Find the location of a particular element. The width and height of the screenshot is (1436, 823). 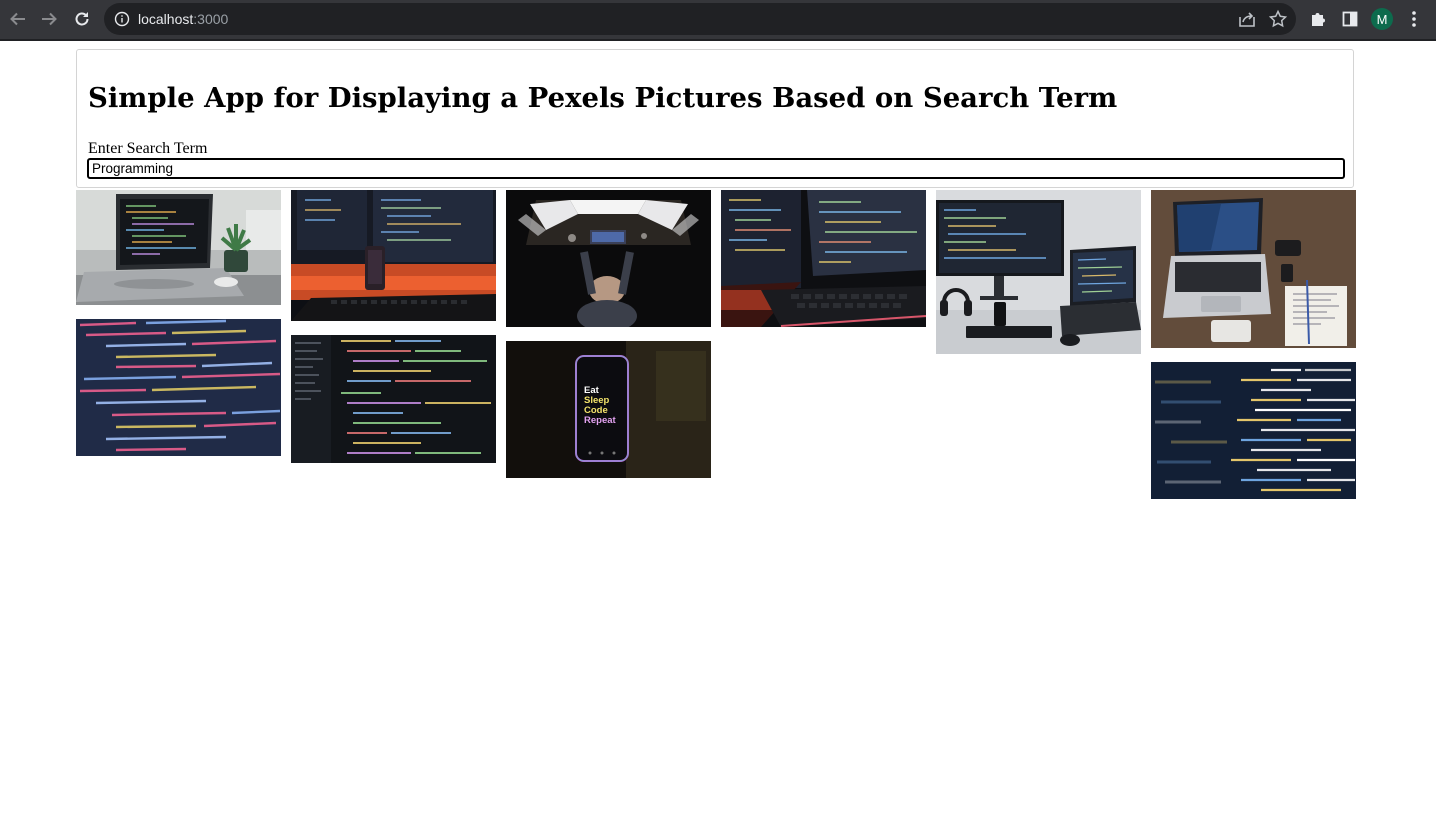

forward-button is located at coordinates (49, 19).